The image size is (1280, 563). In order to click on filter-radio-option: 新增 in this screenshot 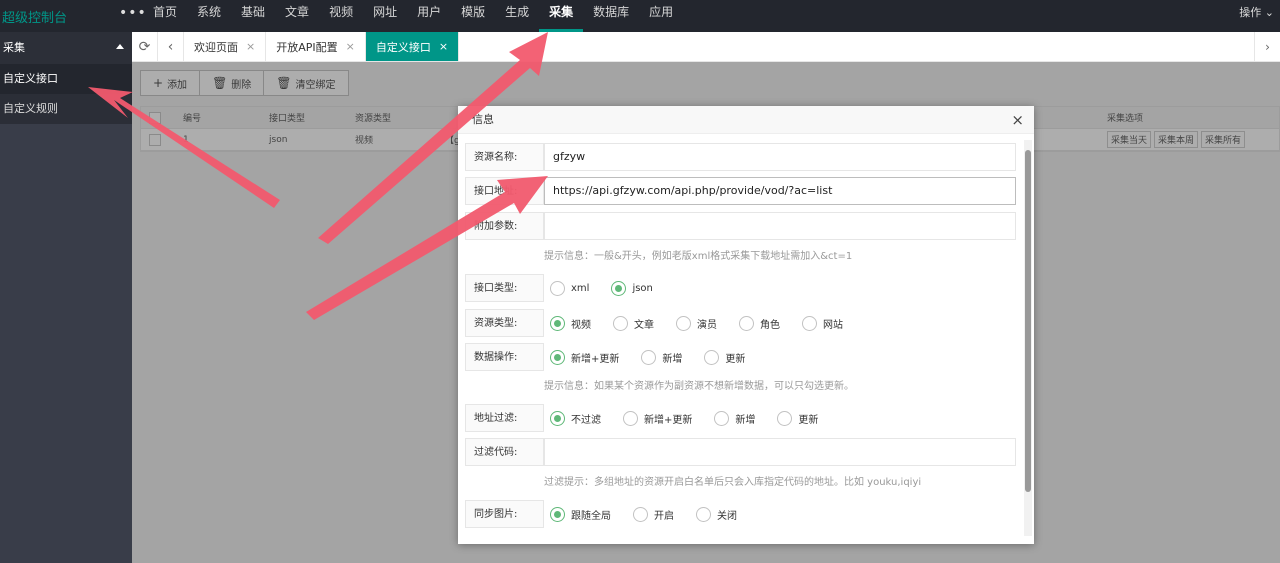, I will do `click(735, 418)`.